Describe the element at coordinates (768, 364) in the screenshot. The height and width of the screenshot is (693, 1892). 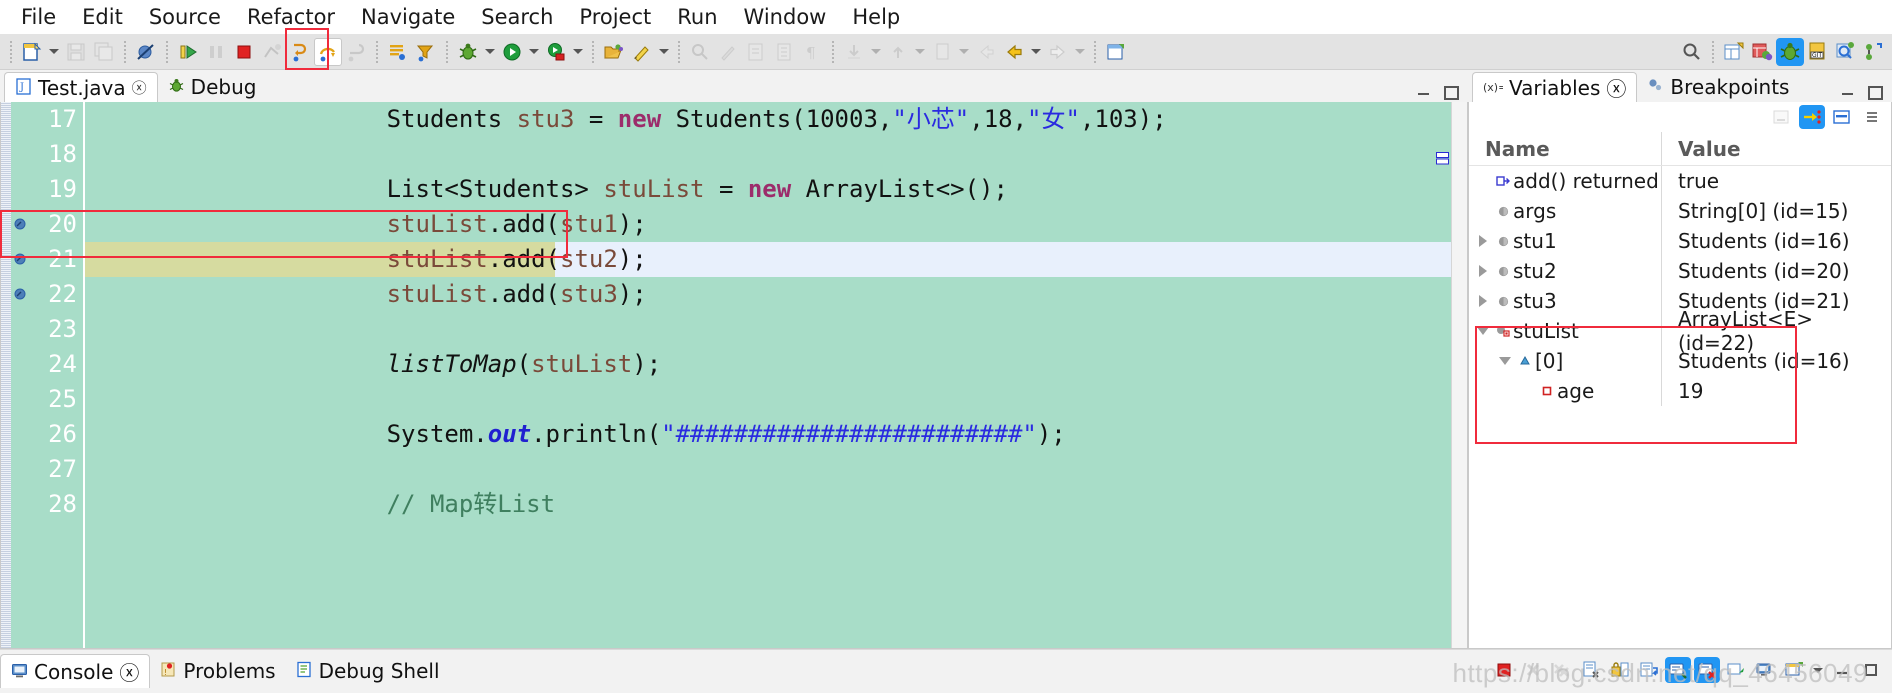
I see `code-line: listToMap(stuList);` at that location.